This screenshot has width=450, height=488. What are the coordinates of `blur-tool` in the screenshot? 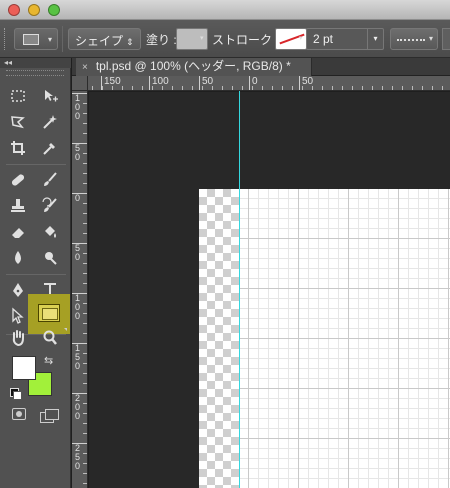 It's located at (18, 258).